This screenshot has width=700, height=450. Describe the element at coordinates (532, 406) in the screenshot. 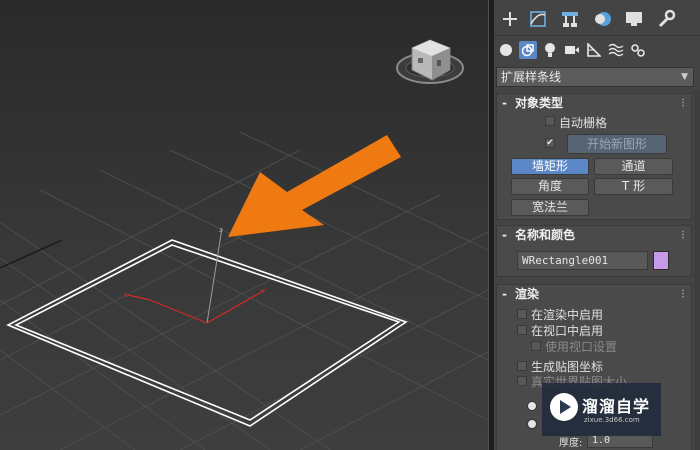

I see `radial-radio` at that location.